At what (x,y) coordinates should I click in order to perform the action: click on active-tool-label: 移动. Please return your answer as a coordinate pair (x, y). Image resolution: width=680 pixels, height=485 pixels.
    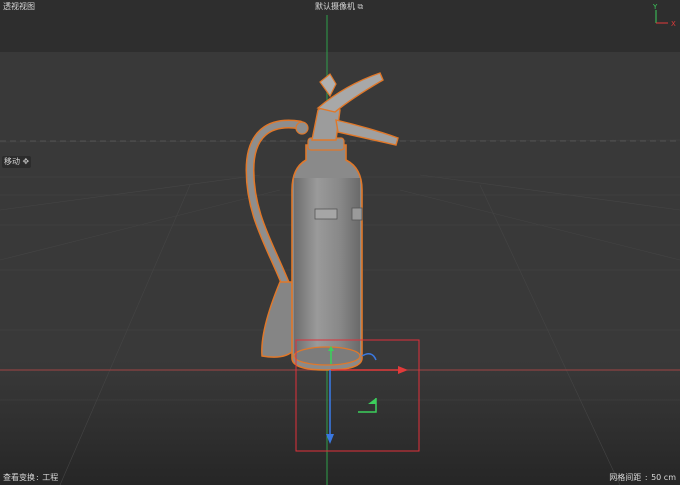
    Looking at the image, I should click on (12, 161).